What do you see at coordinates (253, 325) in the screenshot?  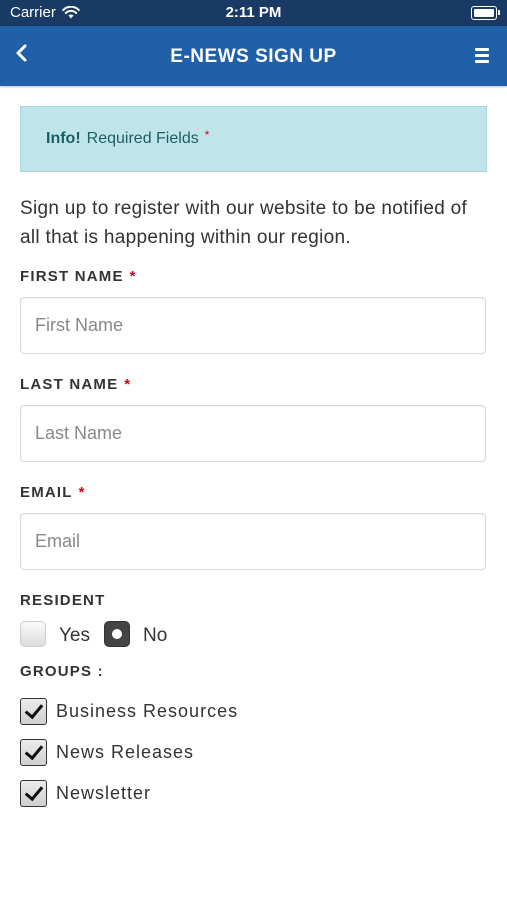 I see `first-name-input` at bounding box center [253, 325].